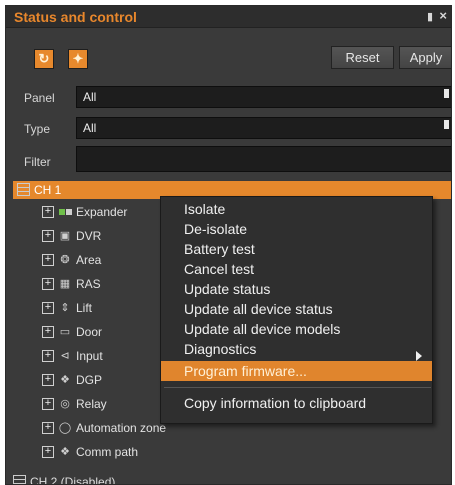 This screenshot has width=455, height=485. Describe the element at coordinates (75, 17) in the screenshot. I see `panel-title: Status and control` at that location.